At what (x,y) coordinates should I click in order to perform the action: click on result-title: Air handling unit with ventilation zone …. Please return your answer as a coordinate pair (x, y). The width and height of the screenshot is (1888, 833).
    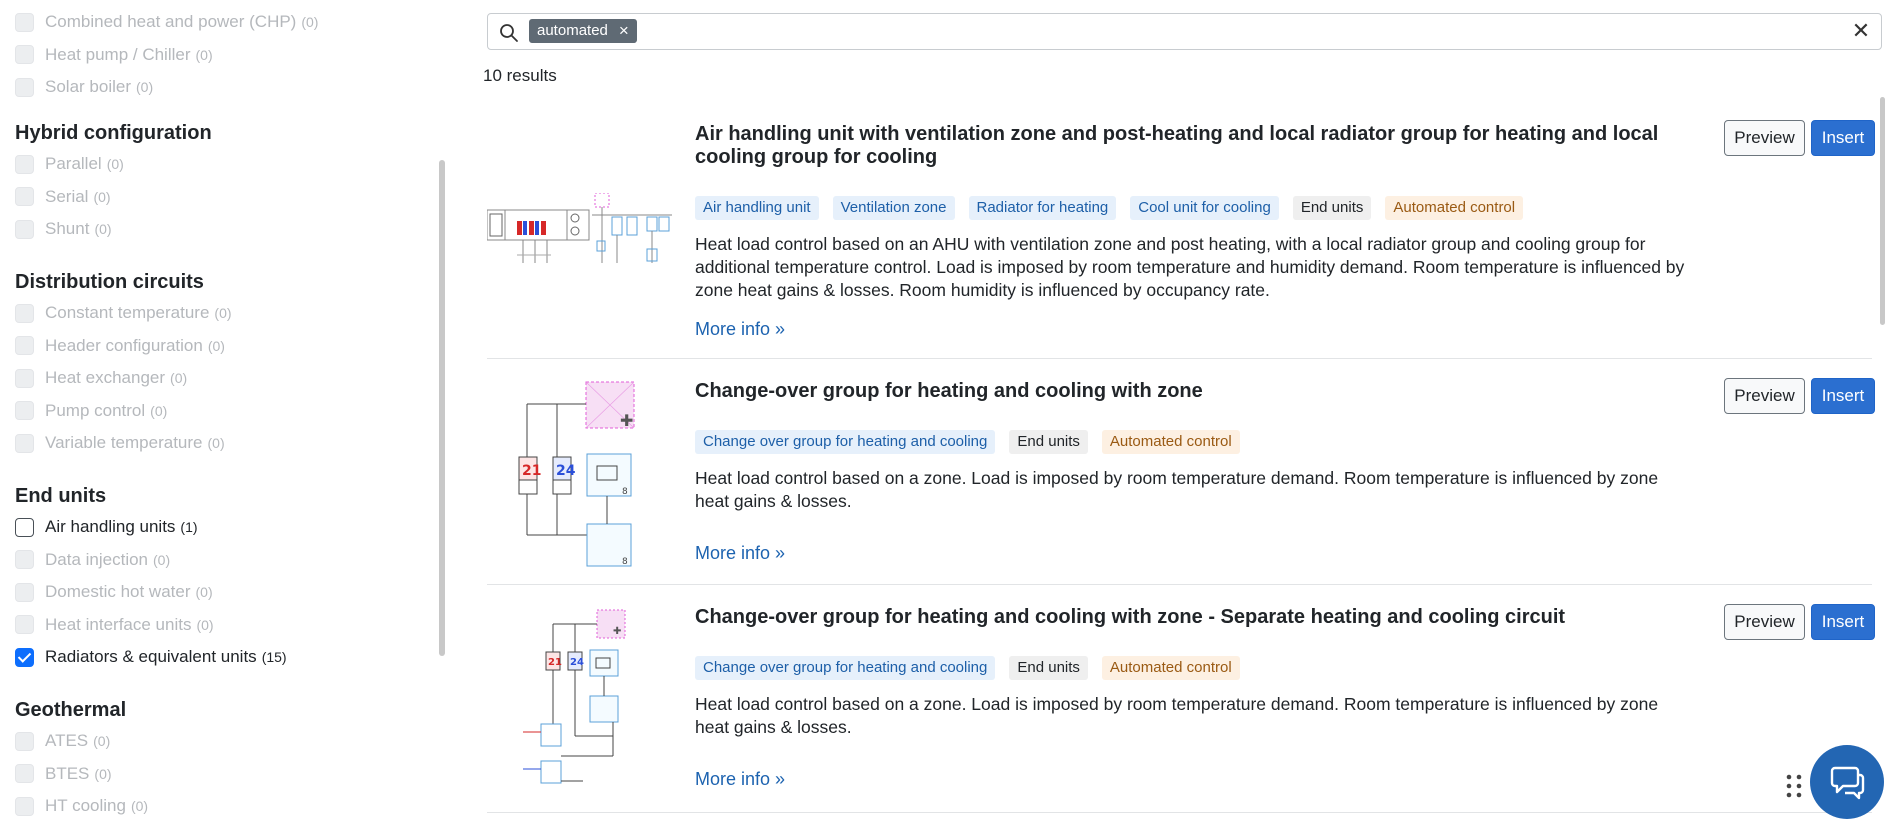
    Looking at the image, I should click on (1195, 146).